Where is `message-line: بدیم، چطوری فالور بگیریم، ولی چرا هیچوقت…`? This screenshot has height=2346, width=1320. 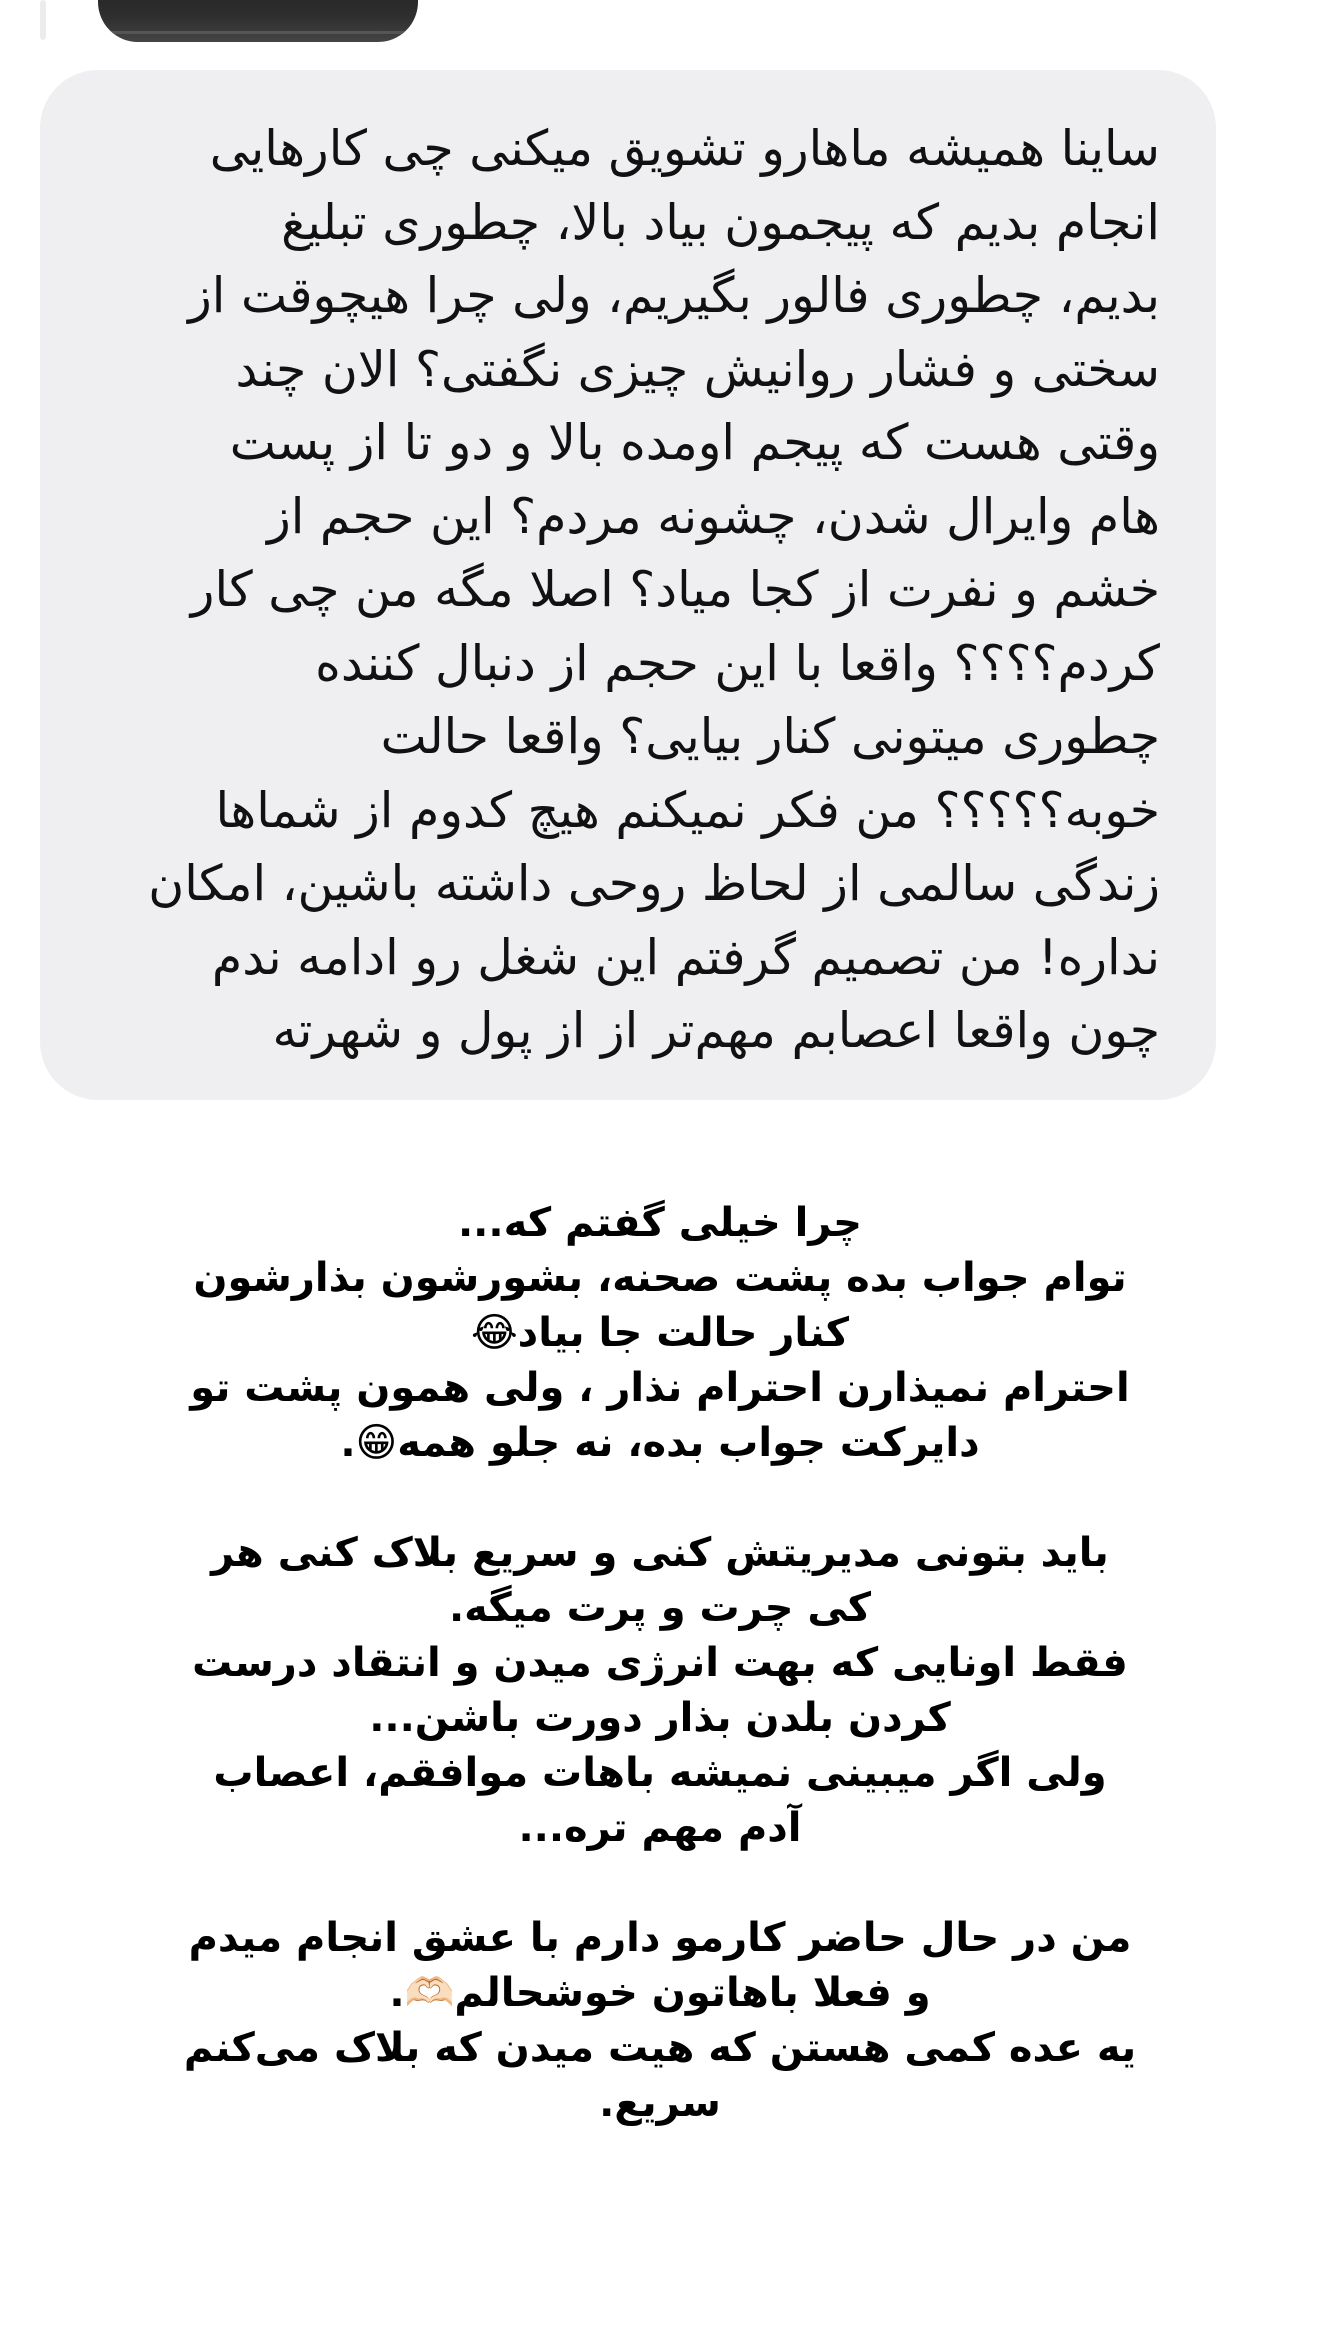
message-line: بدیم، چطوری فالور بگیریم، ولی چرا هیچوقت… is located at coordinates (674, 295).